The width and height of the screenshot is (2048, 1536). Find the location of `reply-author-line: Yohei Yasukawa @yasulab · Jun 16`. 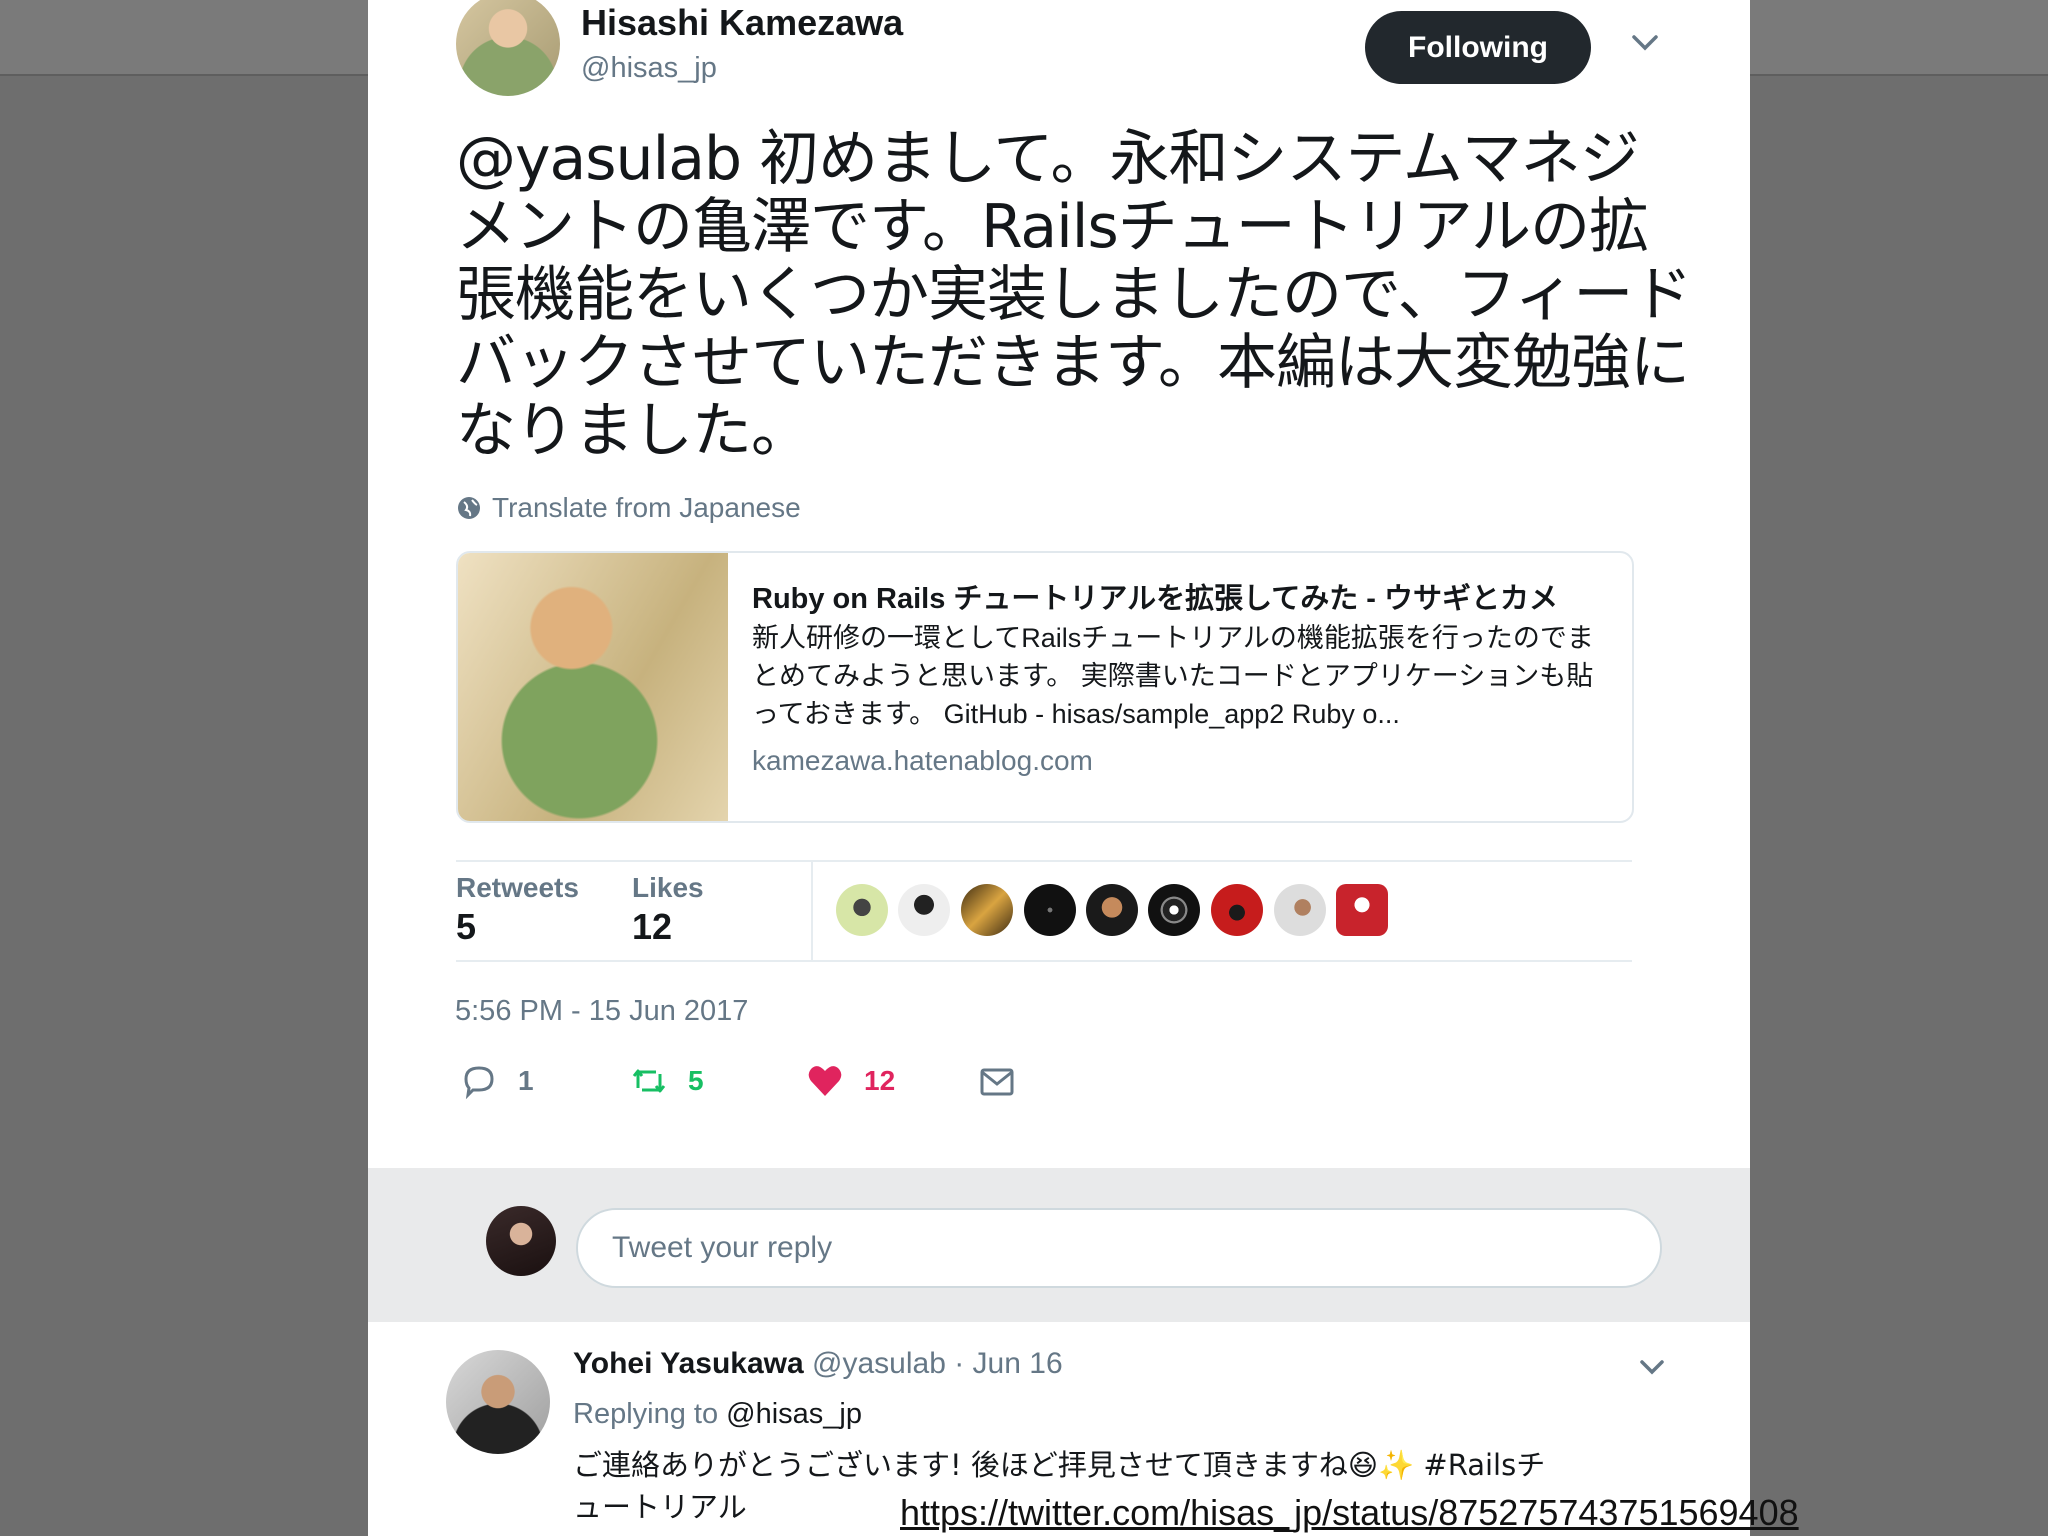

reply-author-line: Yohei Yasukawa @yasulab · Jun 16 is located at coordinates (818, 1364).